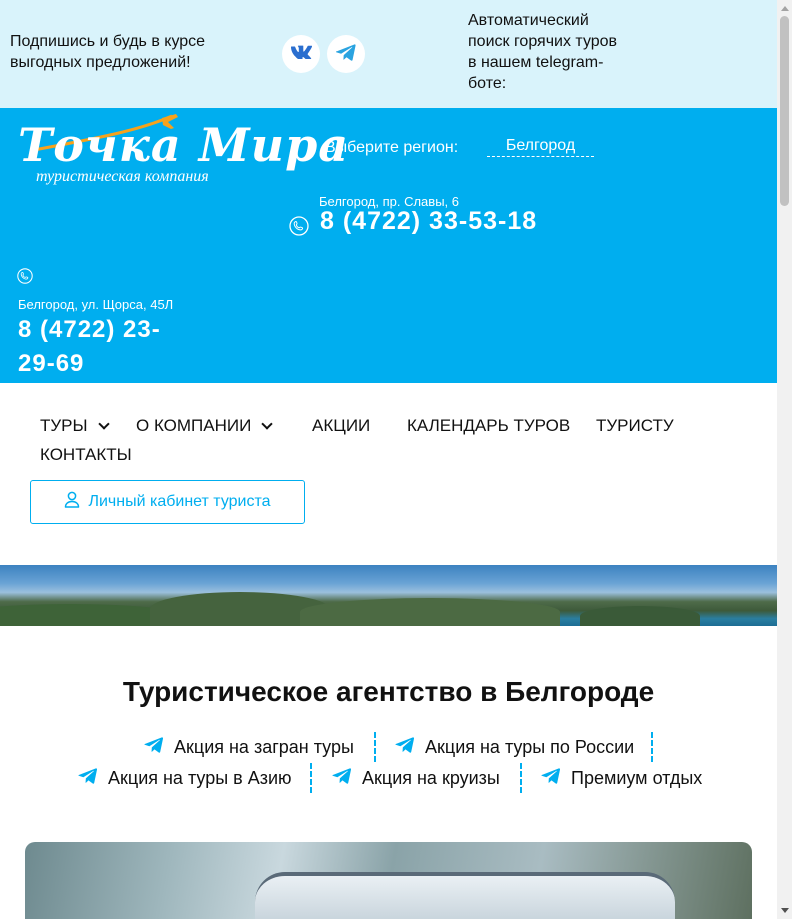 Image resolution: width=792 pixels, height=919 pixels. I want to click on promo-label: Акция на туры в Азию, so click(200, 777).